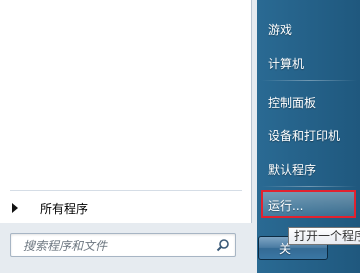  What do you see at coordinates (125, 208) in the screenshot?
I see `all-programs-item: 所有程序` at bounding box center [125, 208].